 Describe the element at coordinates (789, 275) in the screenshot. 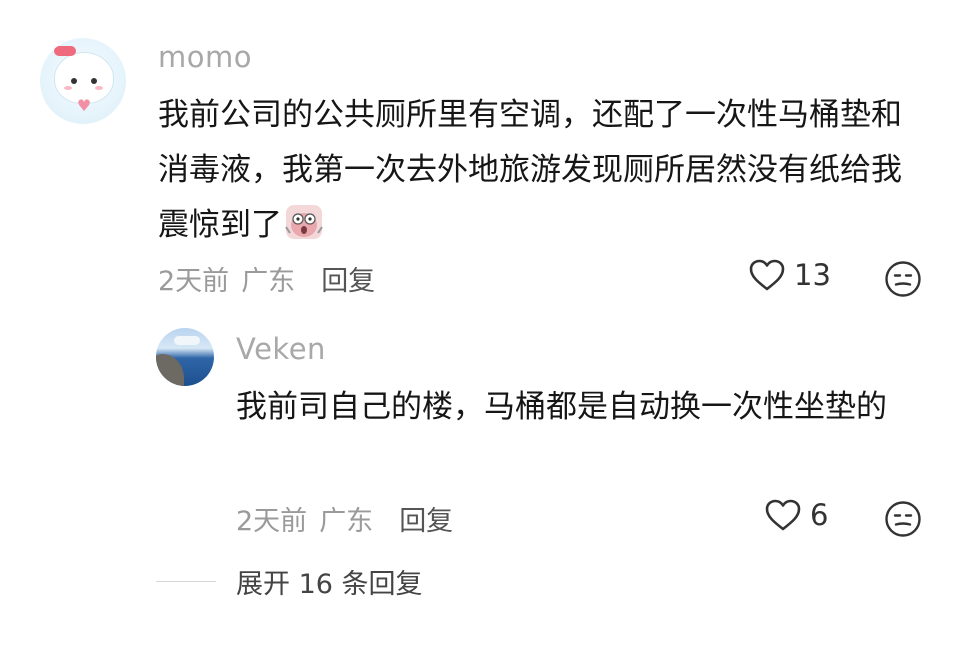

I see `like-button: 13` at that location.